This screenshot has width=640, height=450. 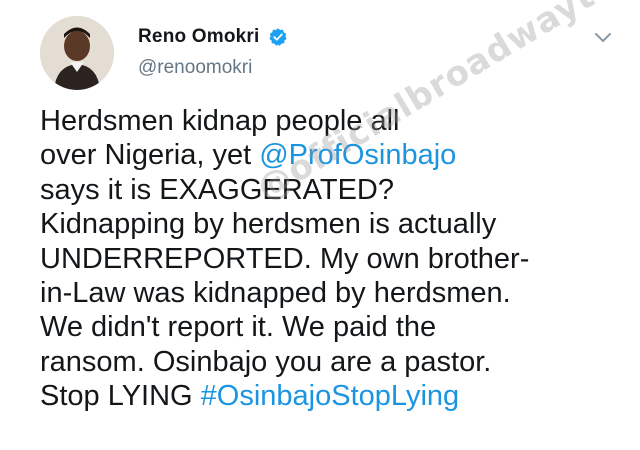 What do you see at coordinates (266, 361) in the screenshot?
I see `tweet-text-segment: ransom. Osinbajo you are a pastor.` at bounding box center [266, 361].